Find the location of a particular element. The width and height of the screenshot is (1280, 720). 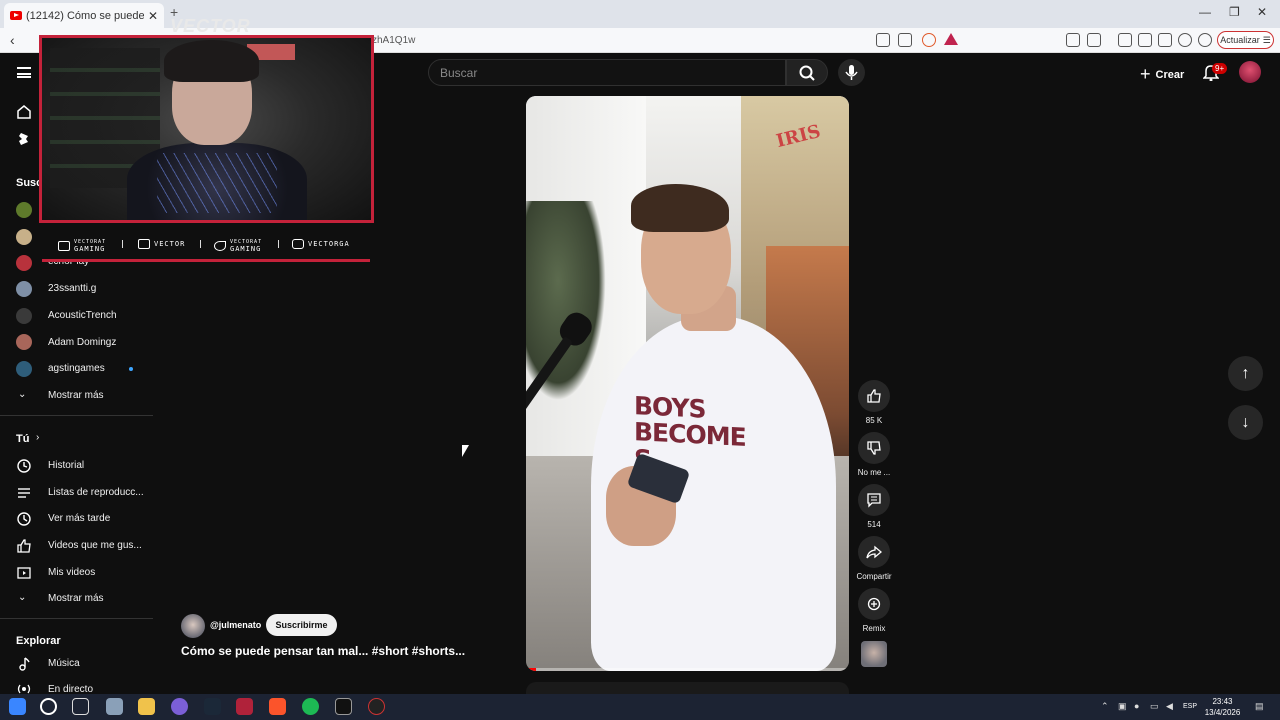

like-button is located at coordinates (874, 396).